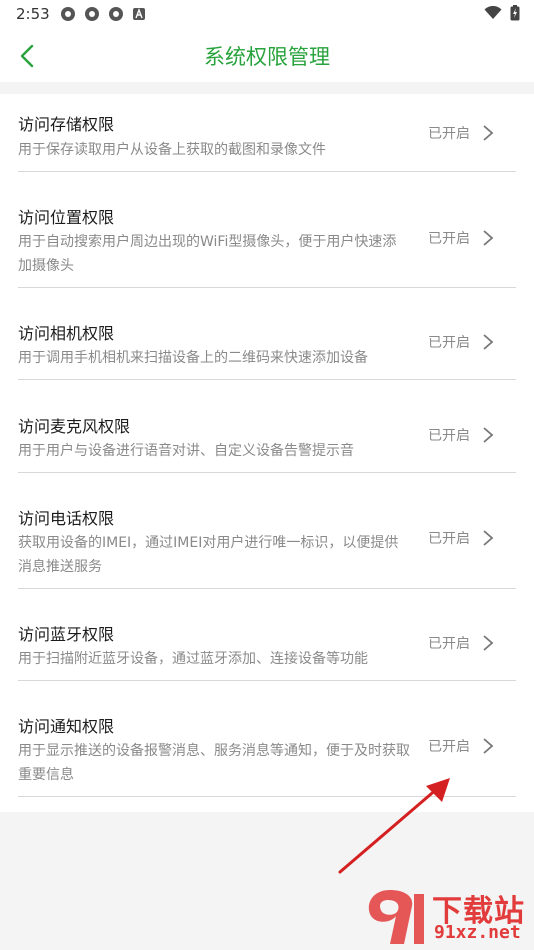 The image size is (534, 950). I want to click on permission-title: 访问蓝牙权限, so click(66, 634).